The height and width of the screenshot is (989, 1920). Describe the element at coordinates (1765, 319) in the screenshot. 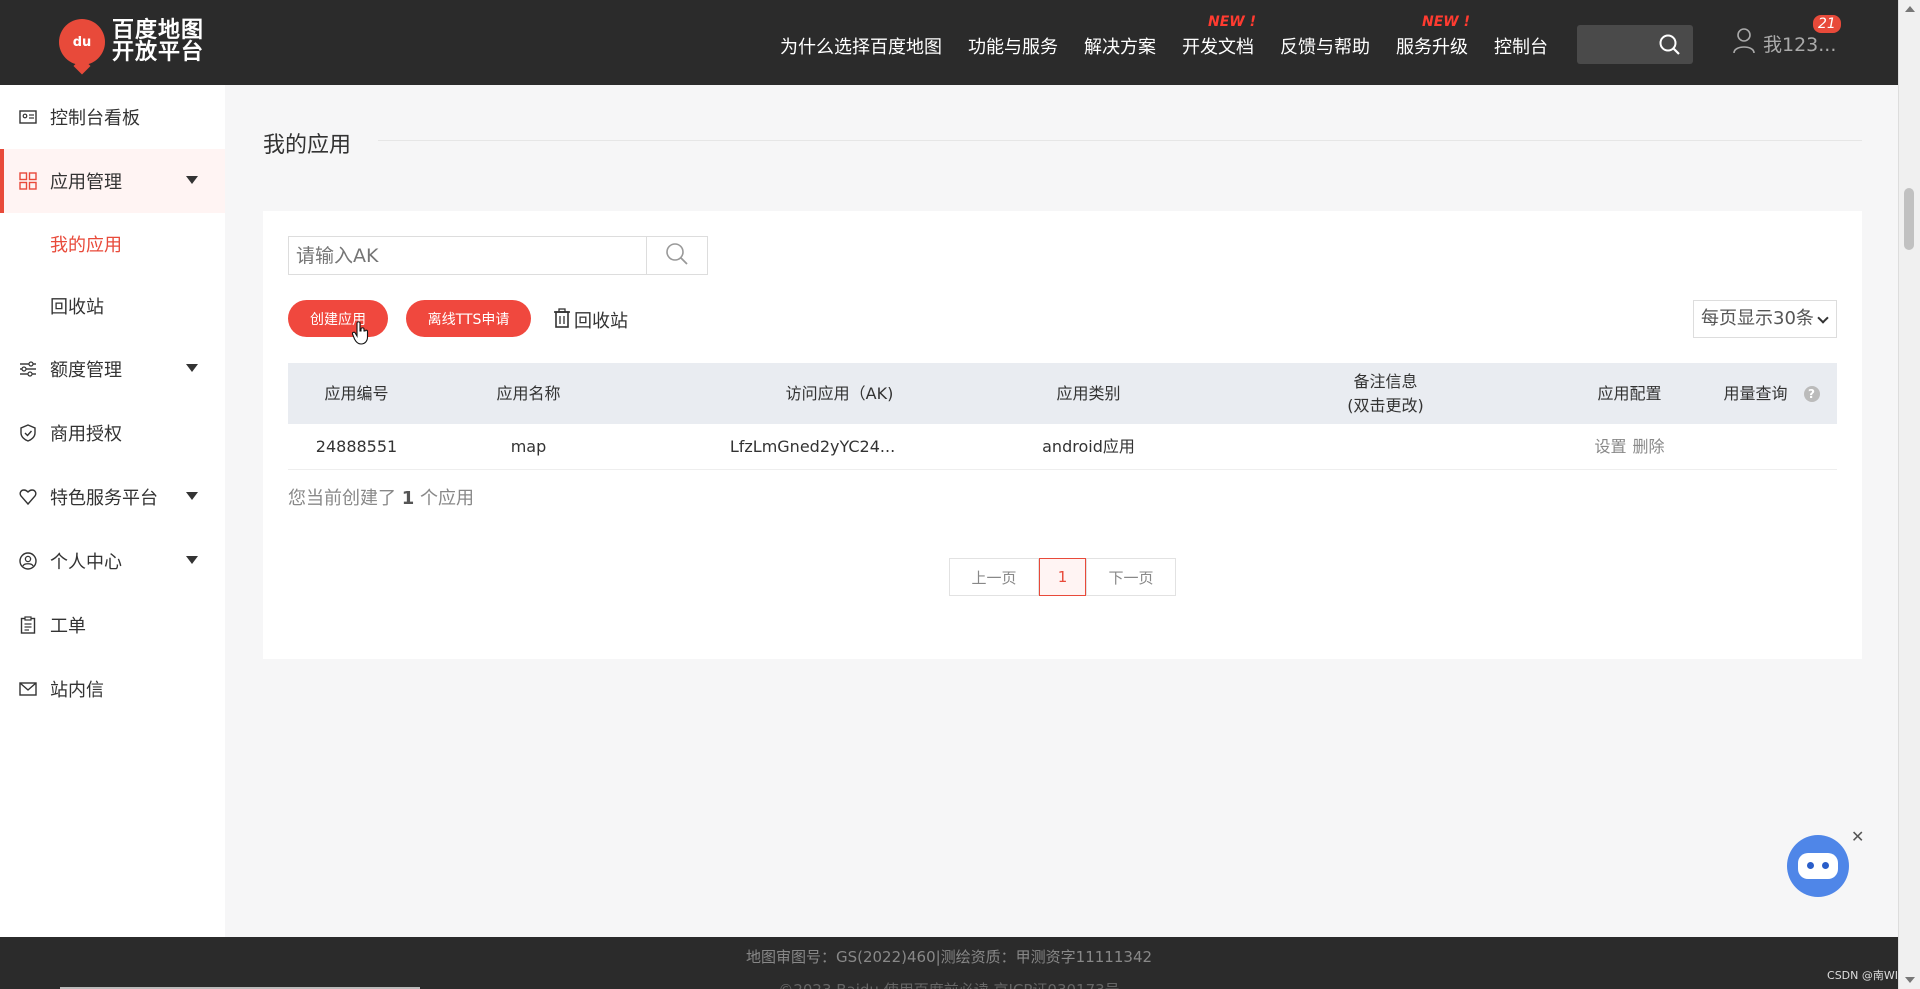

I see `per-page-select: 每页显示30条` at that location.